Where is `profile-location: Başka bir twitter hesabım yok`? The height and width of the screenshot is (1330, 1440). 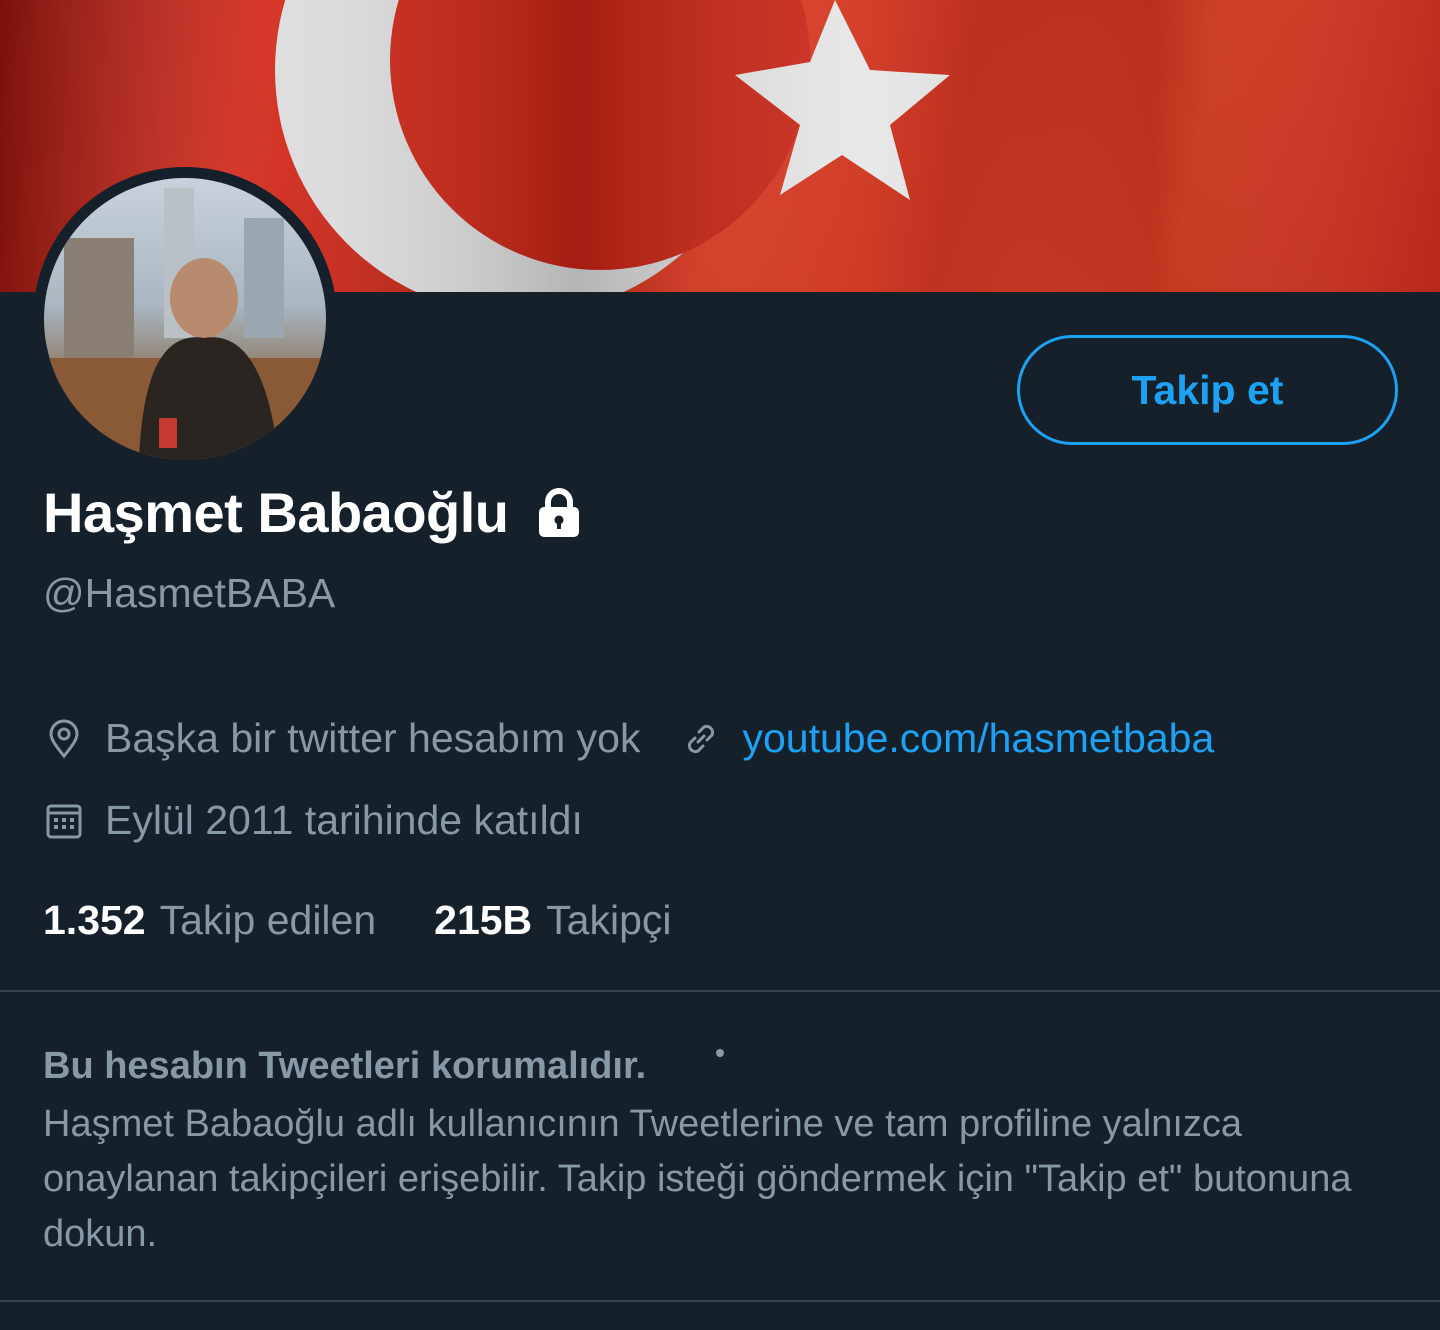 profile-location: Başka bir twitter hesabım yok is located at coordinates (373, 738).